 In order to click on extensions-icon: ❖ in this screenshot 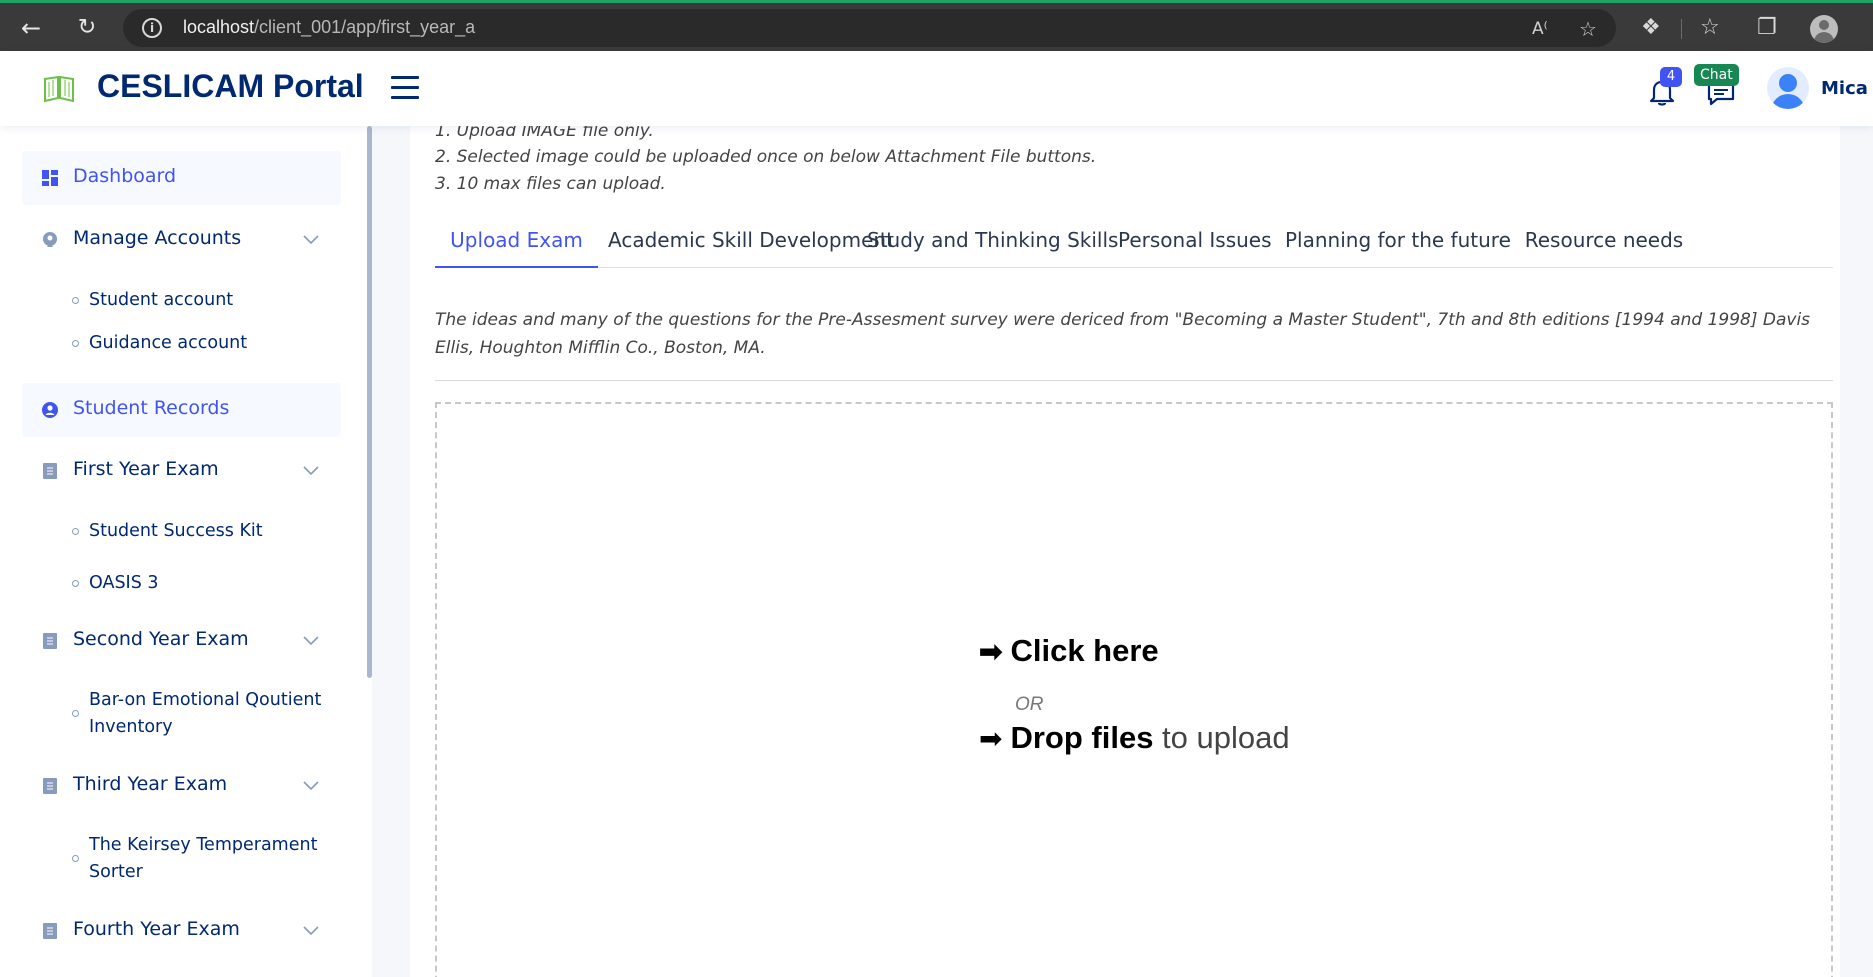, I will do `click(1651, 28)`.